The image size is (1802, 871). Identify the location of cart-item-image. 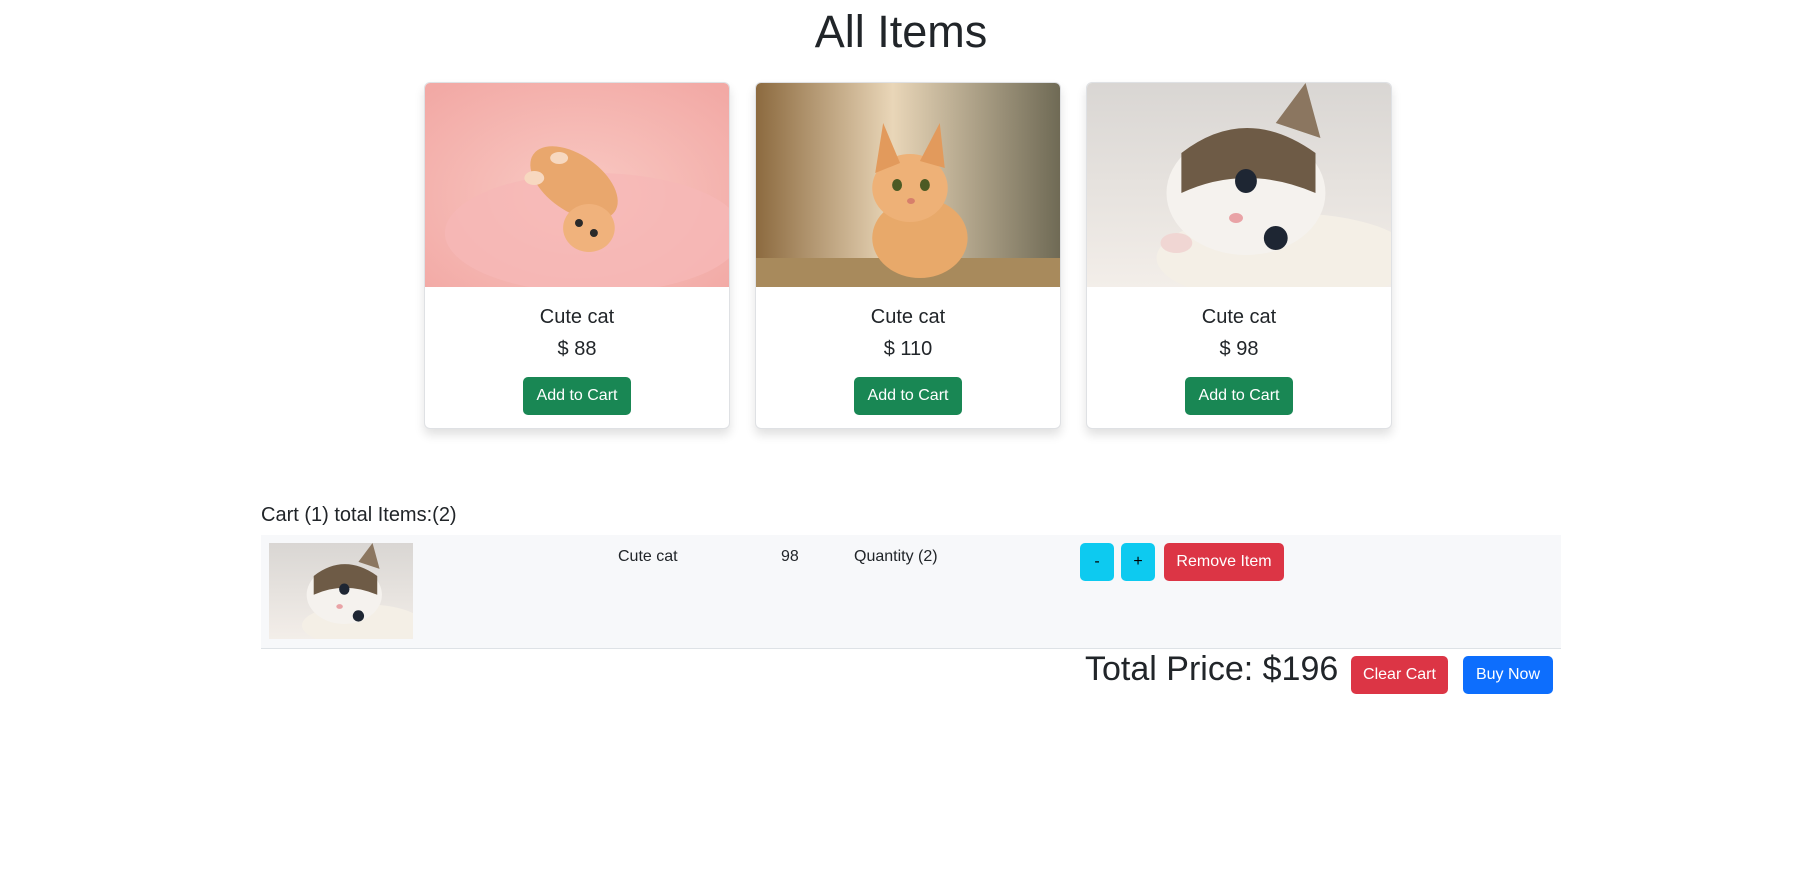
(341, 591).